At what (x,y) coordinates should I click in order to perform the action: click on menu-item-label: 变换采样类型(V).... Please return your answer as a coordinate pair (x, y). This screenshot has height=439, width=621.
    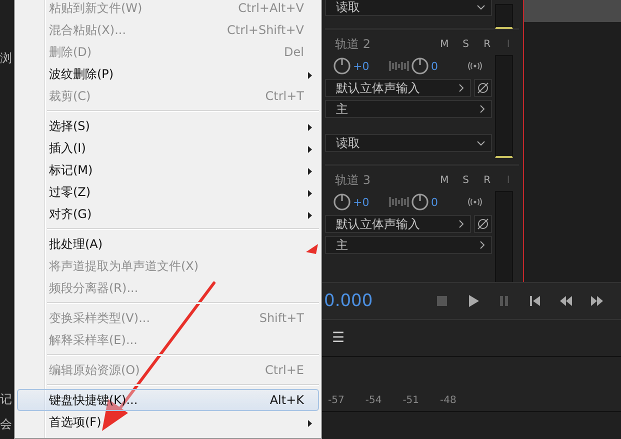
    Looking at the image, I should click on (100, 318).